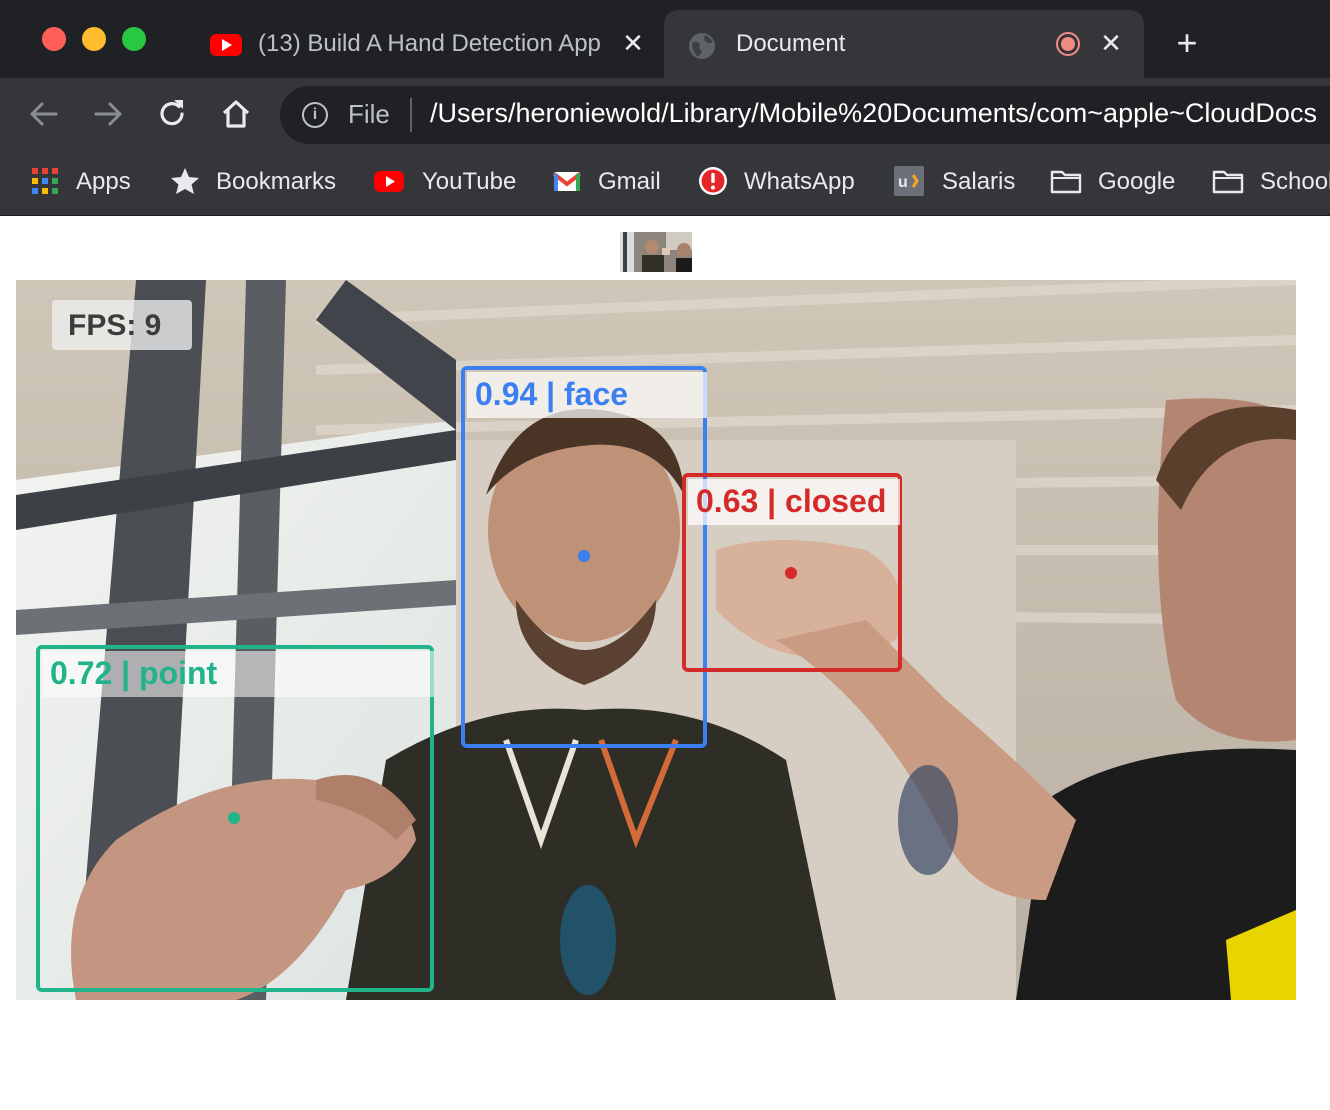 This screenshot has width=1330, height=1110. I want to click on home-icon, so click(236, 114).